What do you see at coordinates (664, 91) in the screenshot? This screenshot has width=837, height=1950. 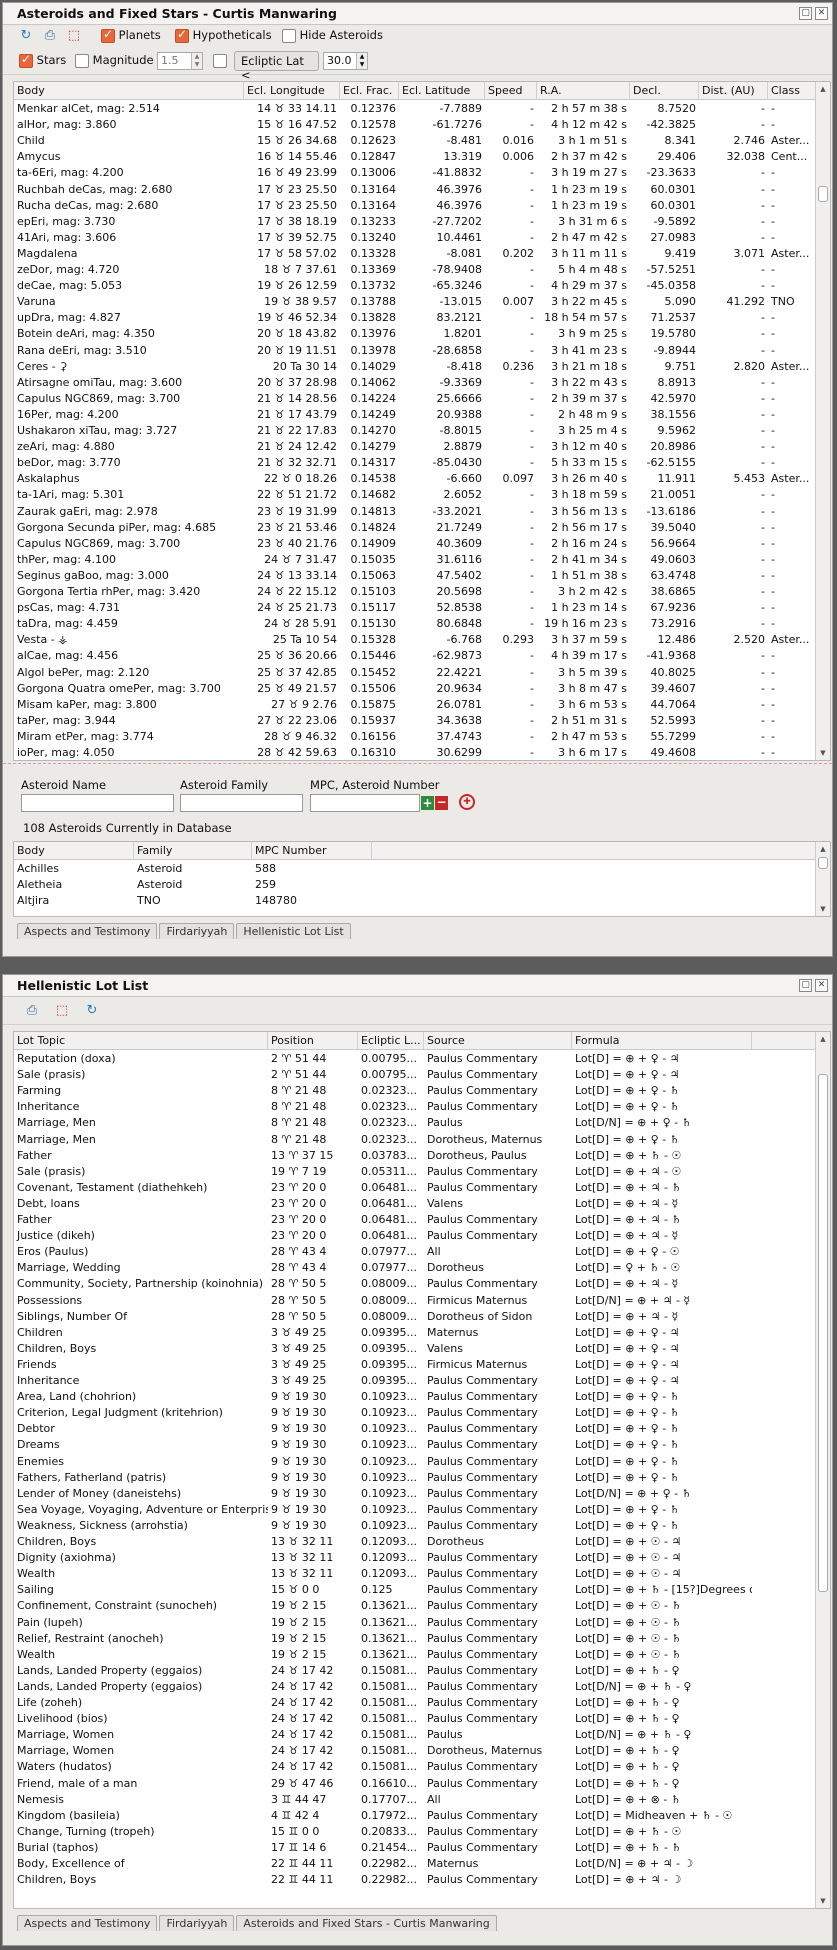 I see `column-header: Decl.` at bounding box center [664, 91].